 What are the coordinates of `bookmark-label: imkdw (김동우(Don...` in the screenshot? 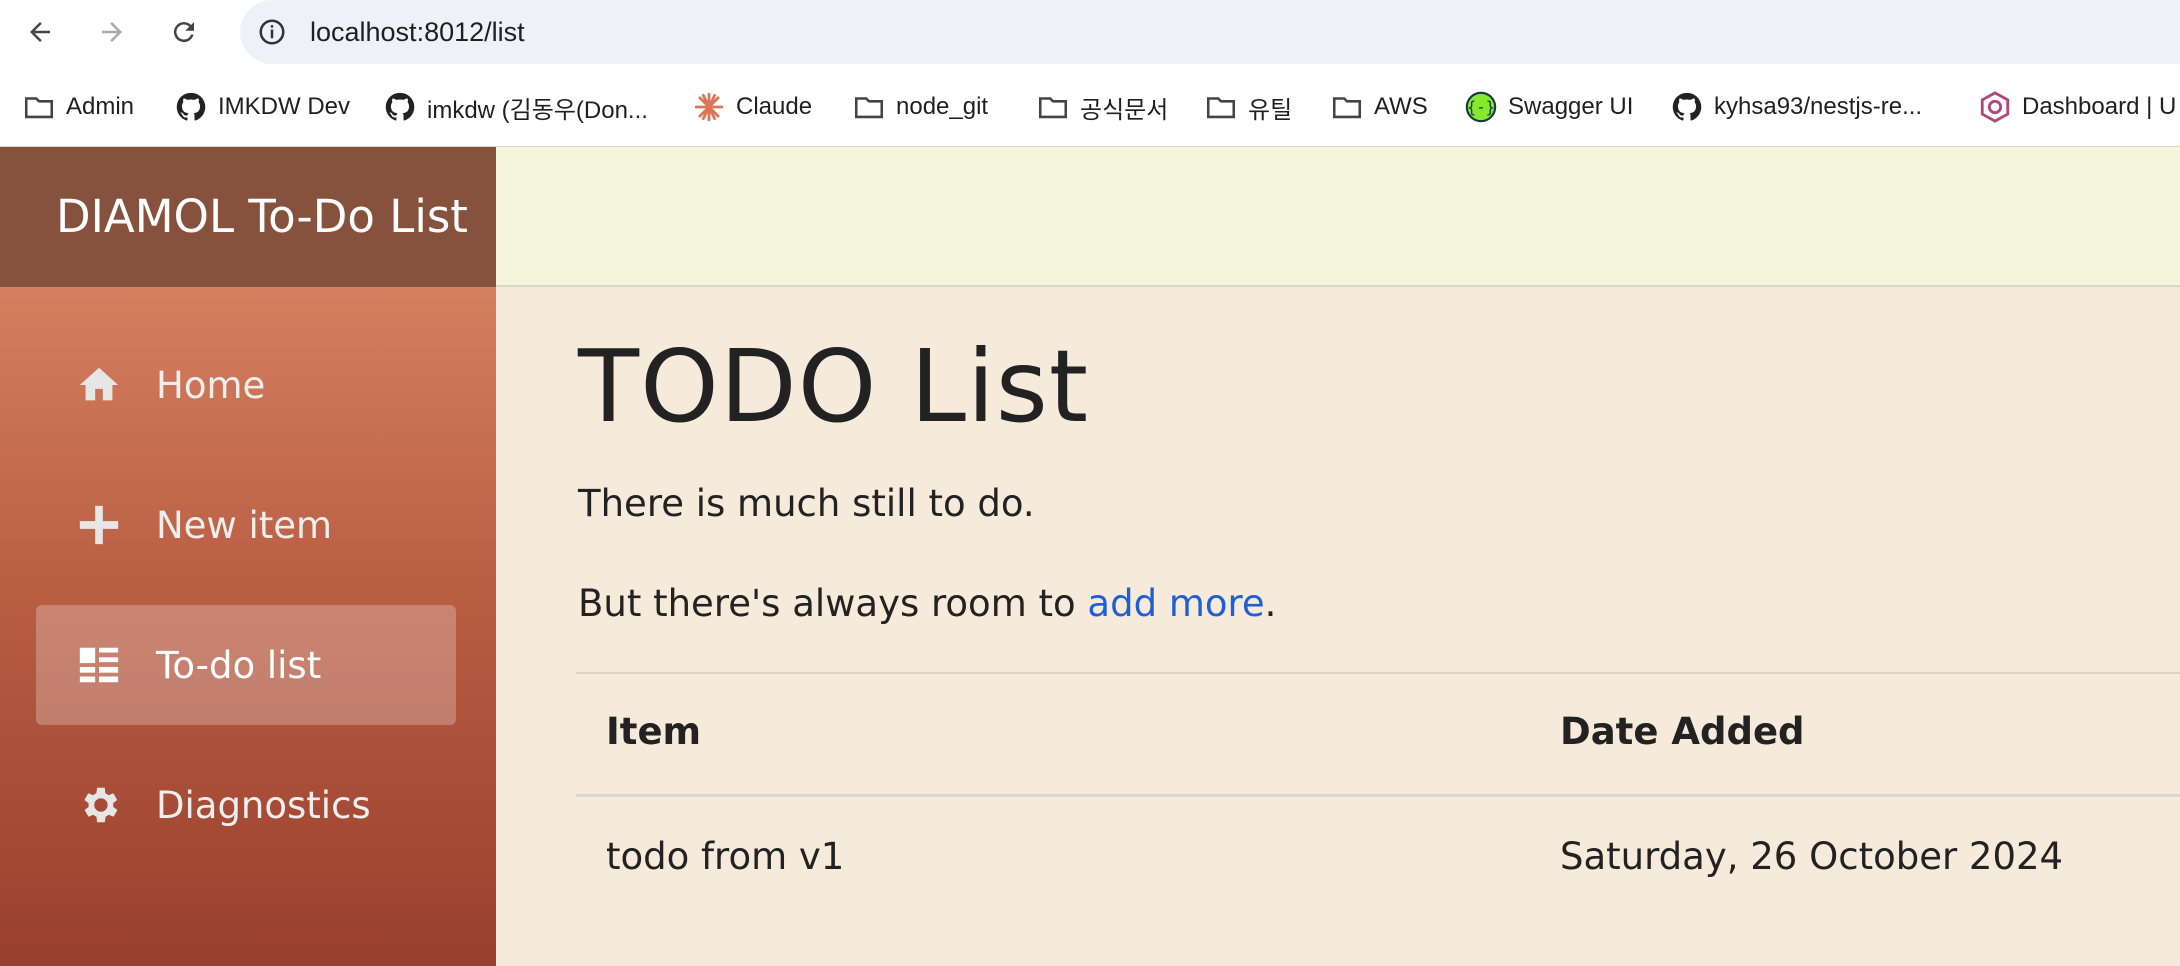 It's located at (537, 110).